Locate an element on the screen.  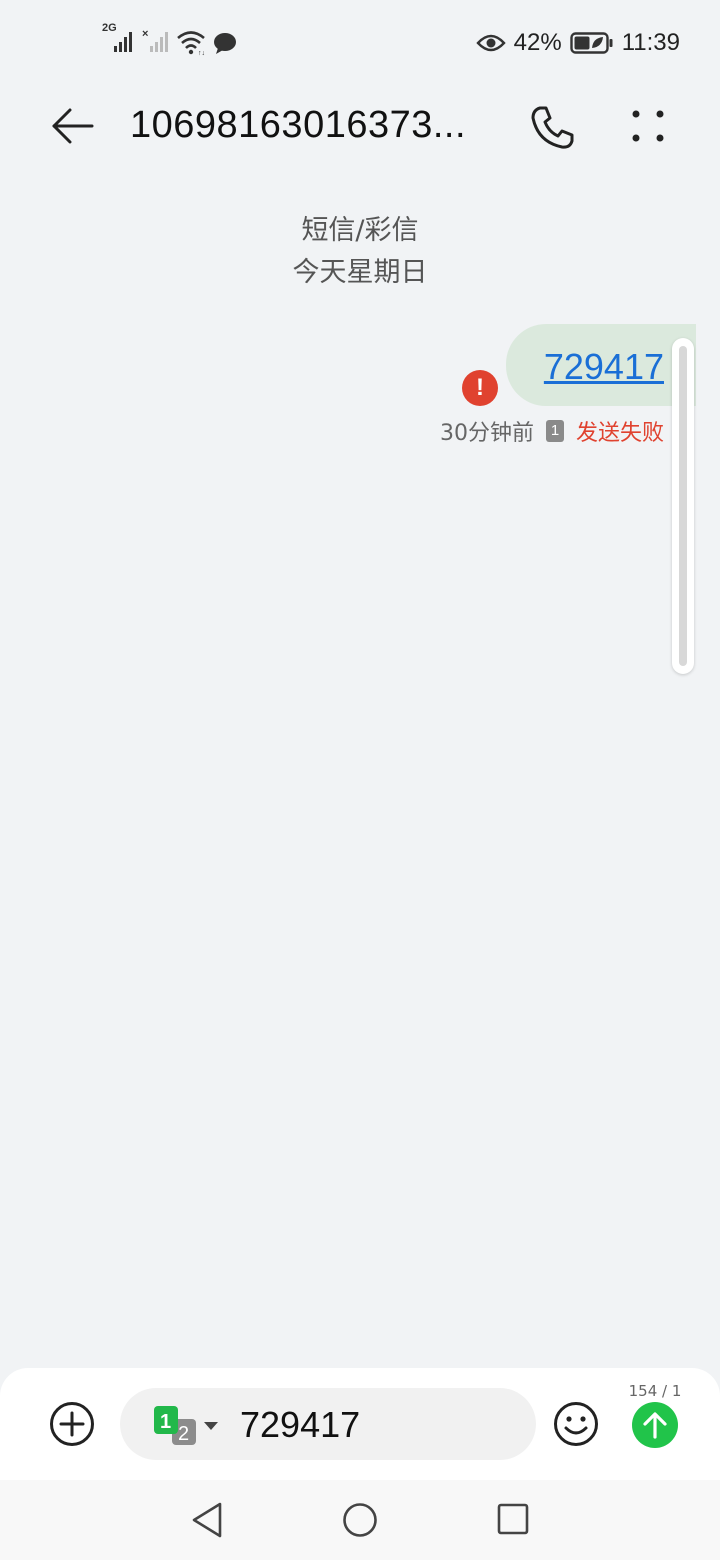
send-failed-icon: ! is located at coordinates (480, 388).